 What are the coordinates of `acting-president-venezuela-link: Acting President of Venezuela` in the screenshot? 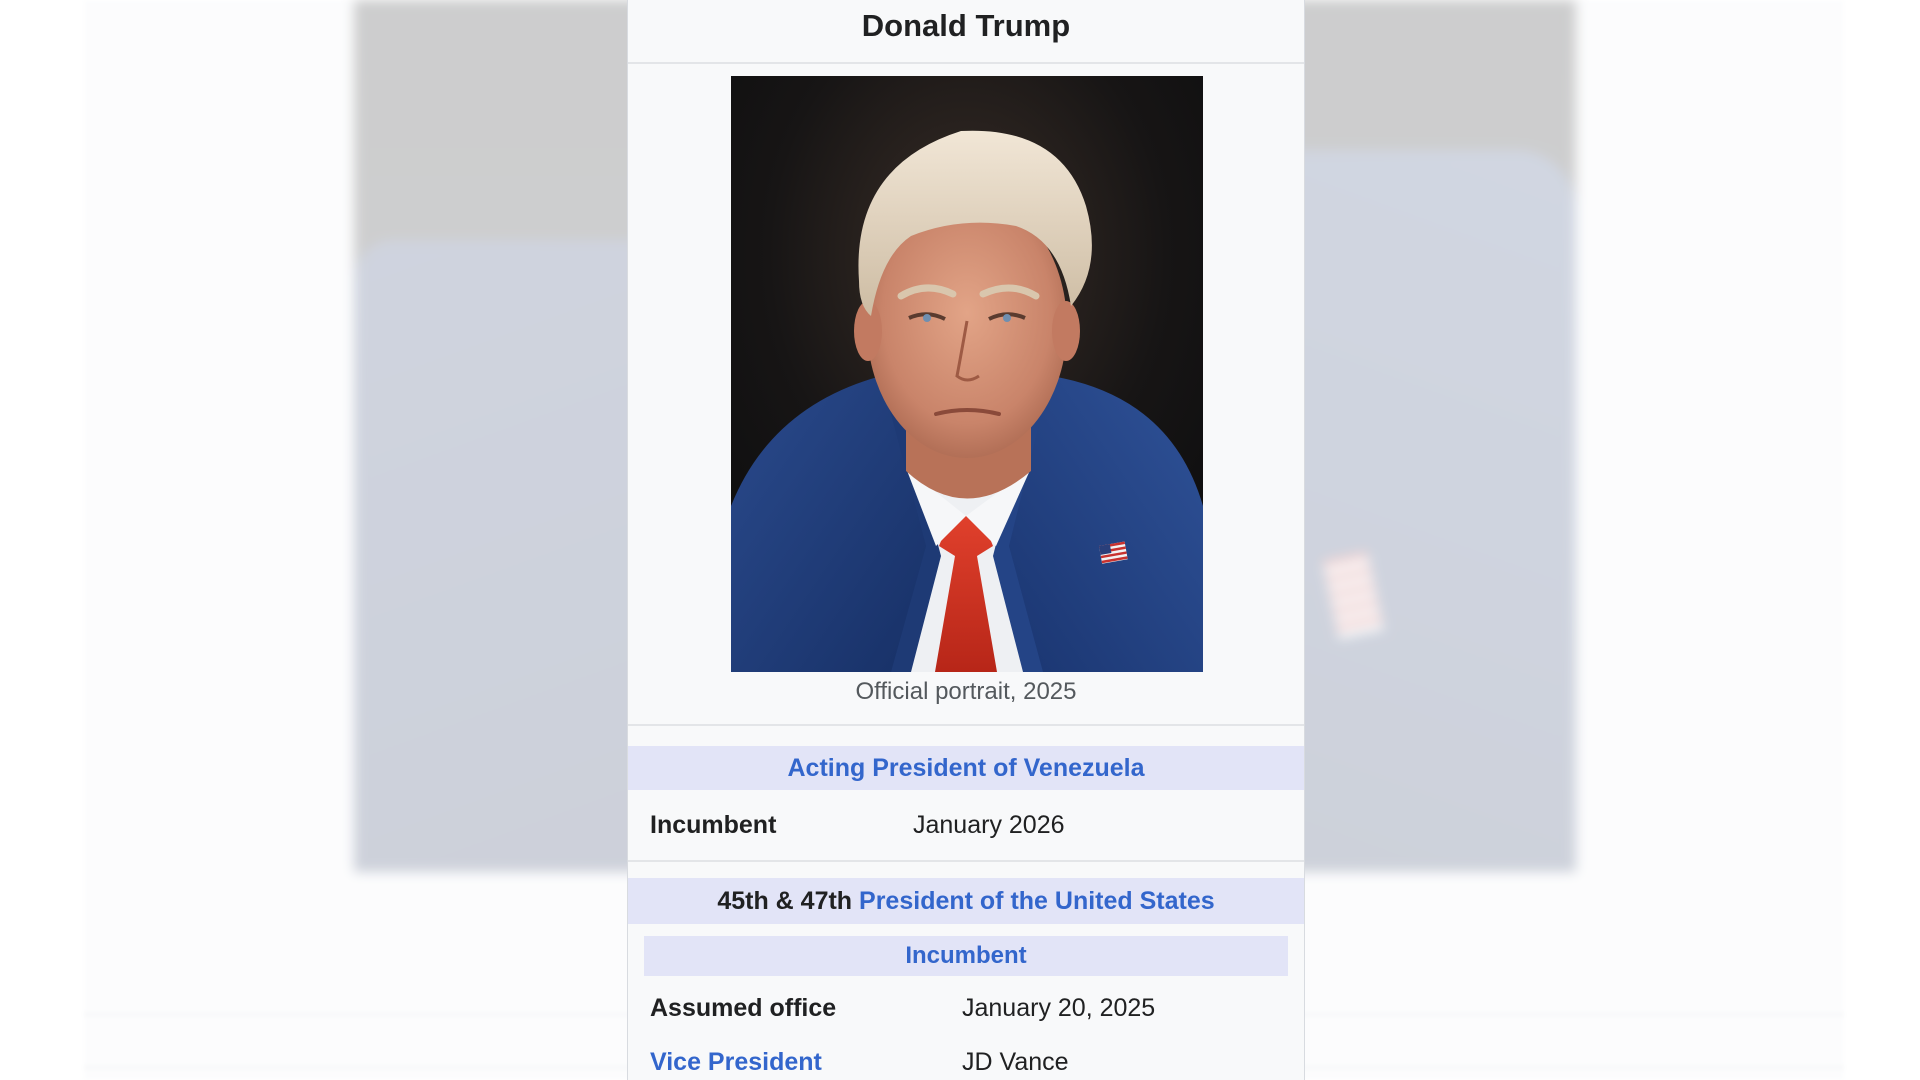 It's located at (965, 768).